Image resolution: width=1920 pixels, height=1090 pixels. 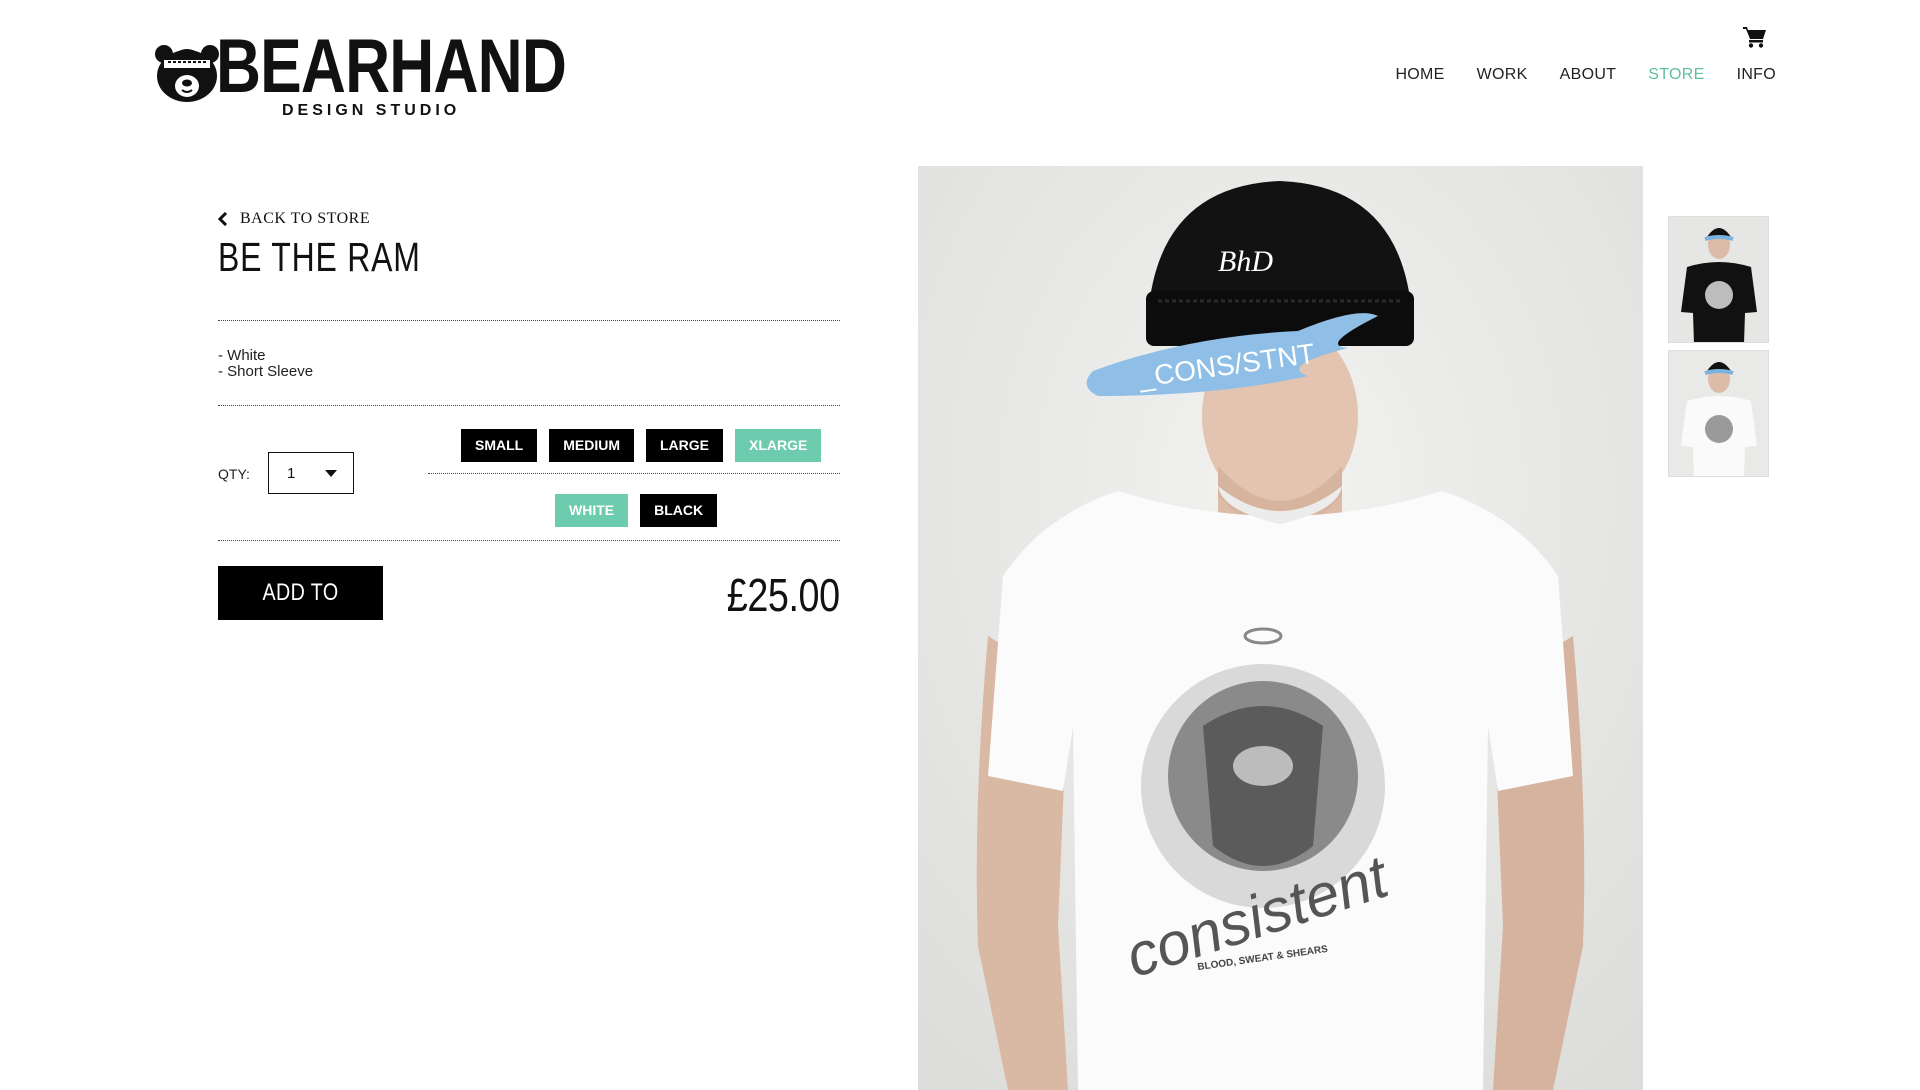 What do you see at coordinates (311, 473) in the screenshot?
I see `quantity-select: 1` at bounding box center [311, 473].